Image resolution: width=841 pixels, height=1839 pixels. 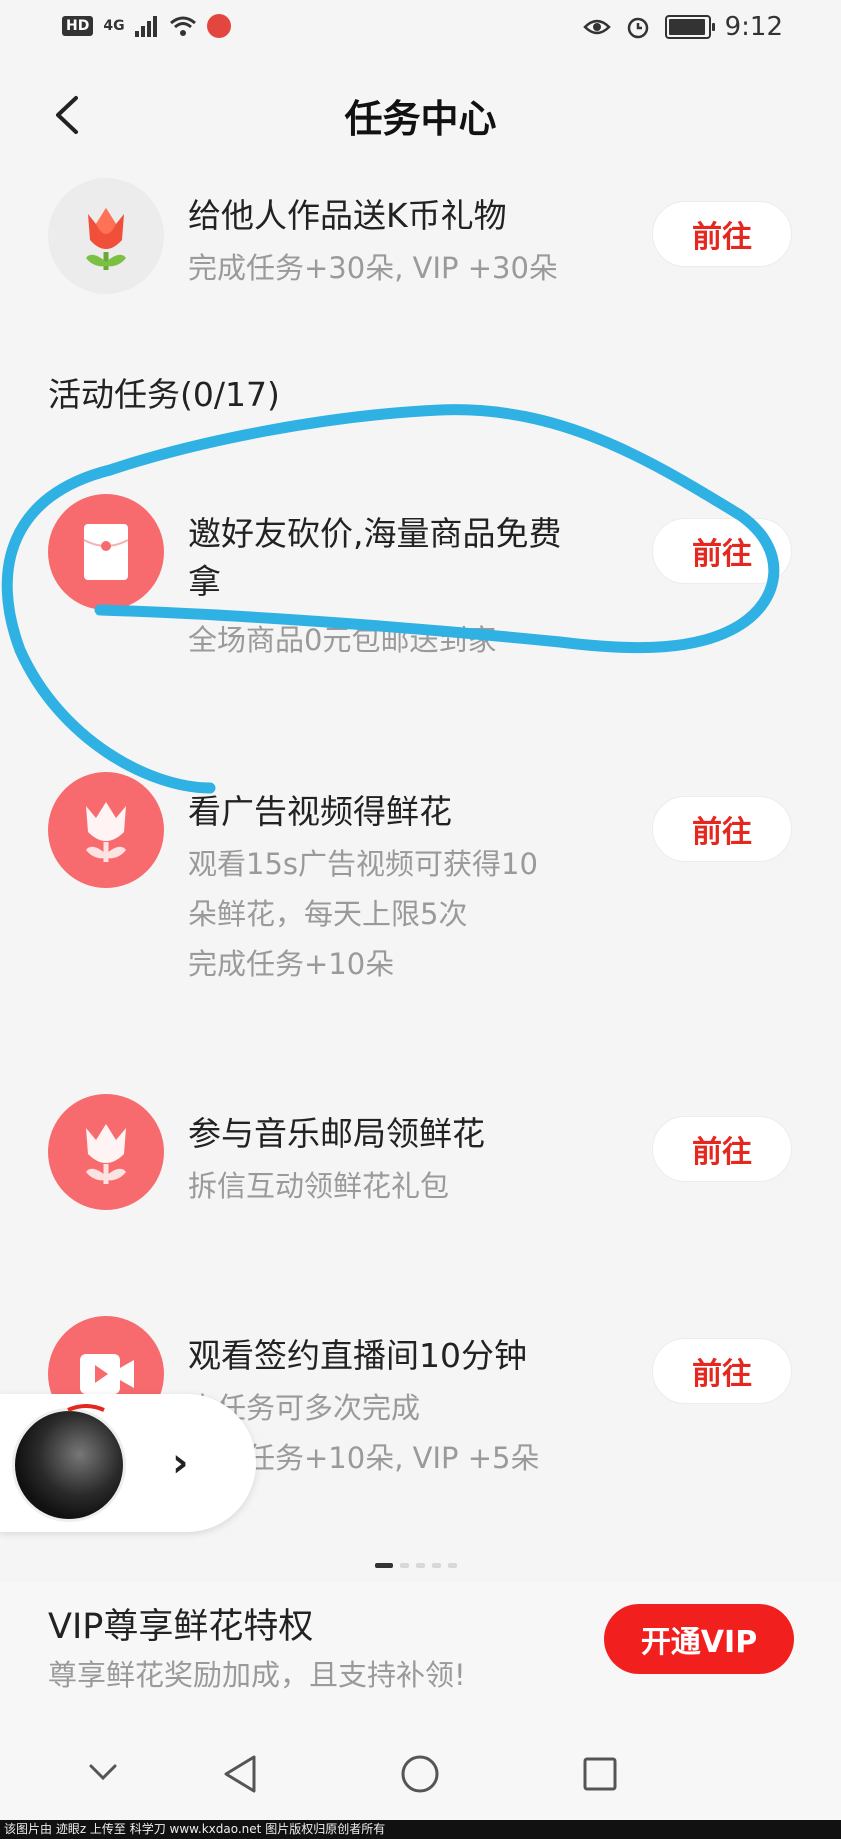 I want to click on task-description: 拆信互动领鲜花礼包, so click(x=319, y=1186).